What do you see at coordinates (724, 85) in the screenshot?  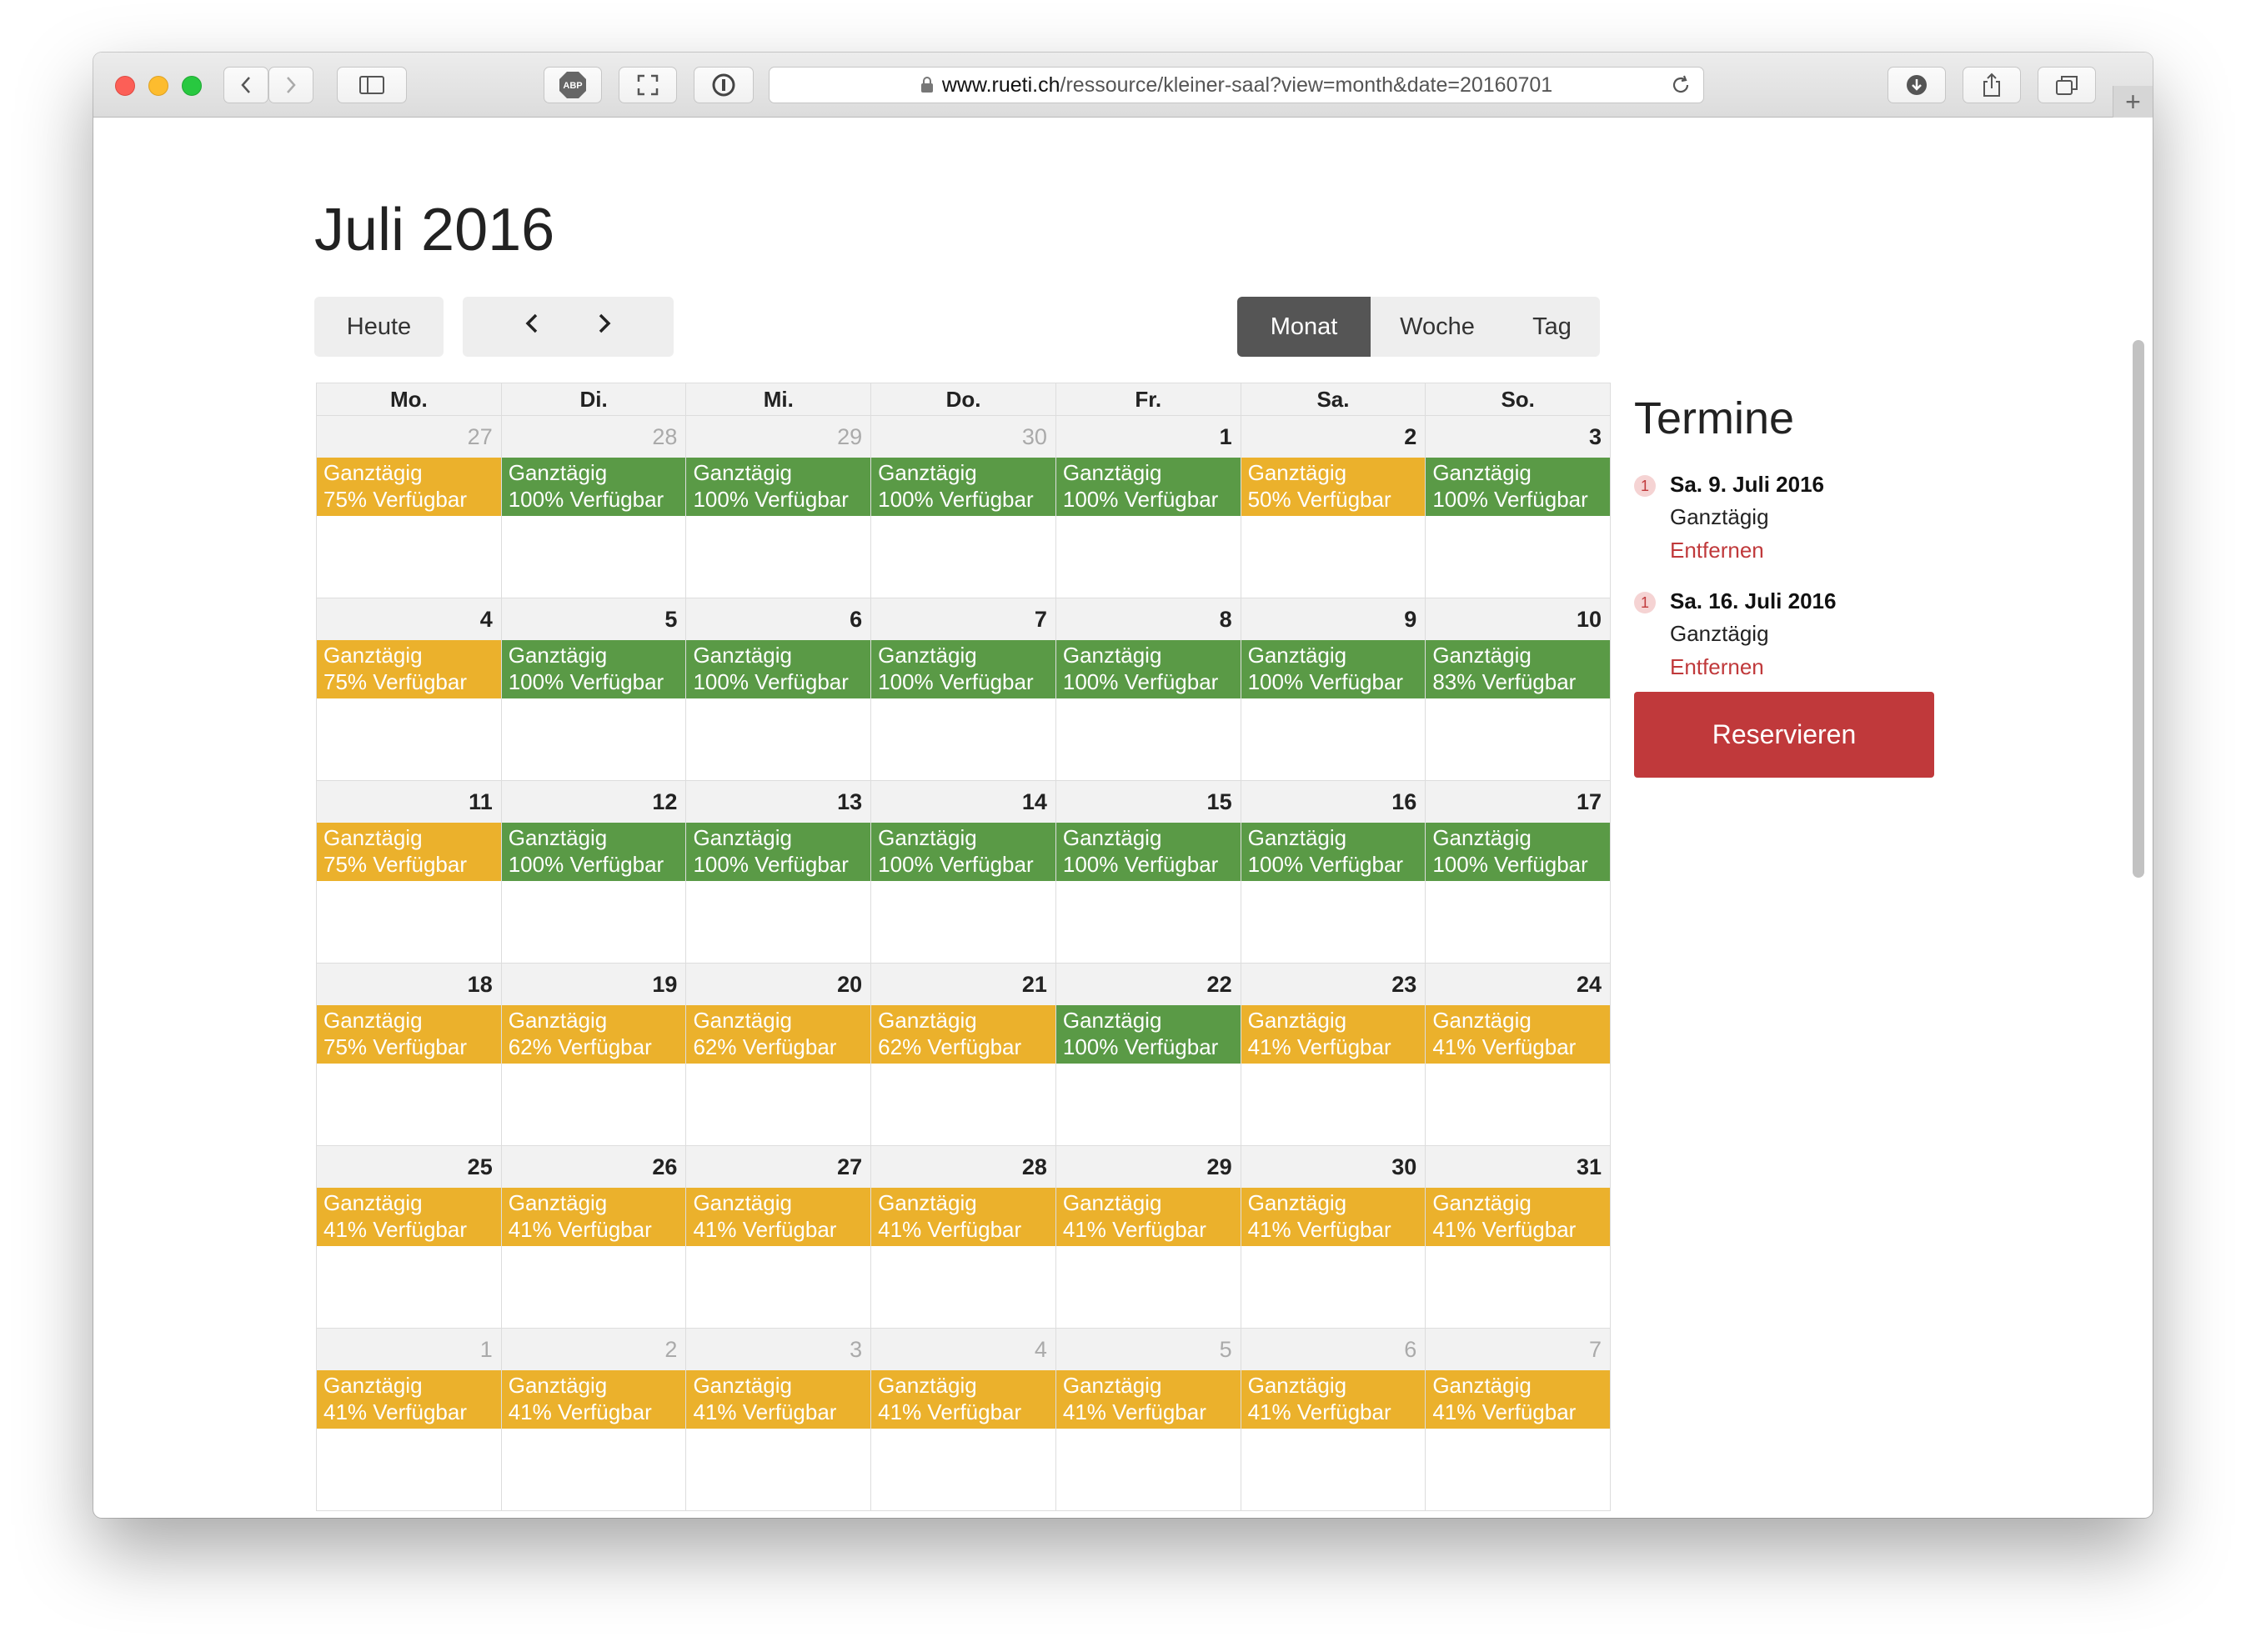 I see `info-button` at bounding box center [724, 85].